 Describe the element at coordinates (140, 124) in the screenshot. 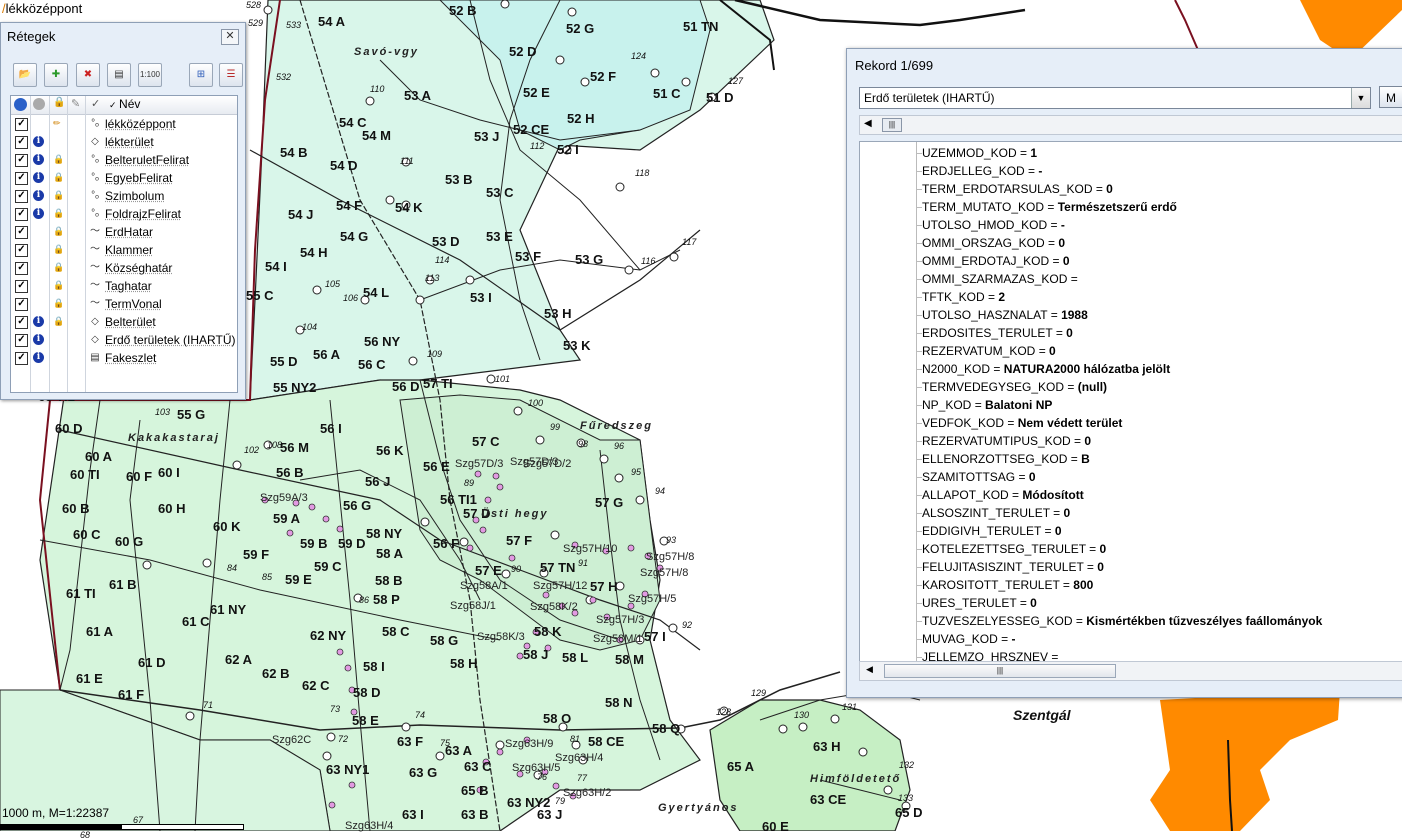

I see `layer-name: lékközéppont` at that location.